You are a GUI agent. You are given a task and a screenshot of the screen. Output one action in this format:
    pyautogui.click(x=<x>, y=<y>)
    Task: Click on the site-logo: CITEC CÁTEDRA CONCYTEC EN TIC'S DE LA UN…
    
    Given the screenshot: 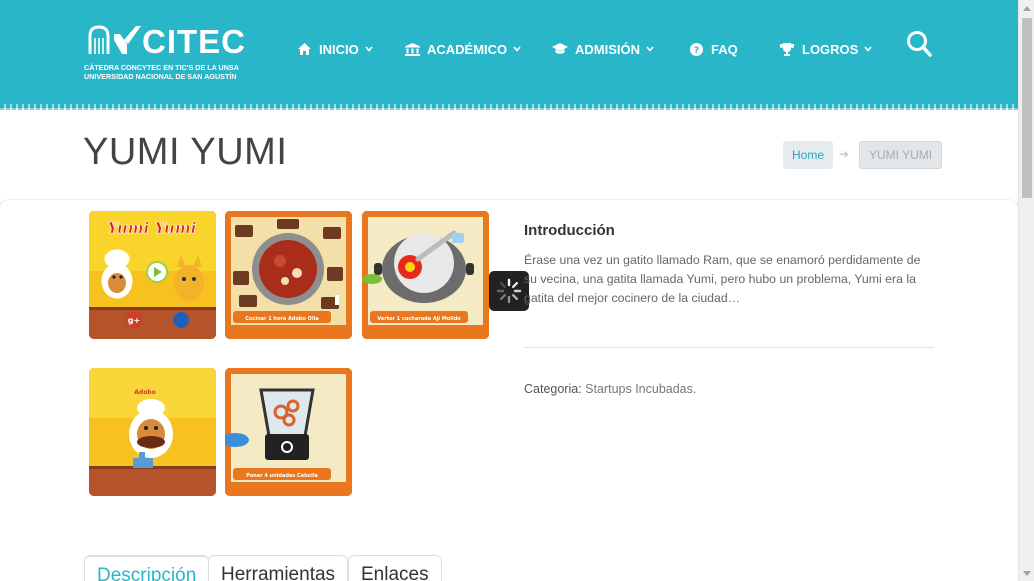 What is the action you would take?
    pyautogui.click(x=165, y=53)
    